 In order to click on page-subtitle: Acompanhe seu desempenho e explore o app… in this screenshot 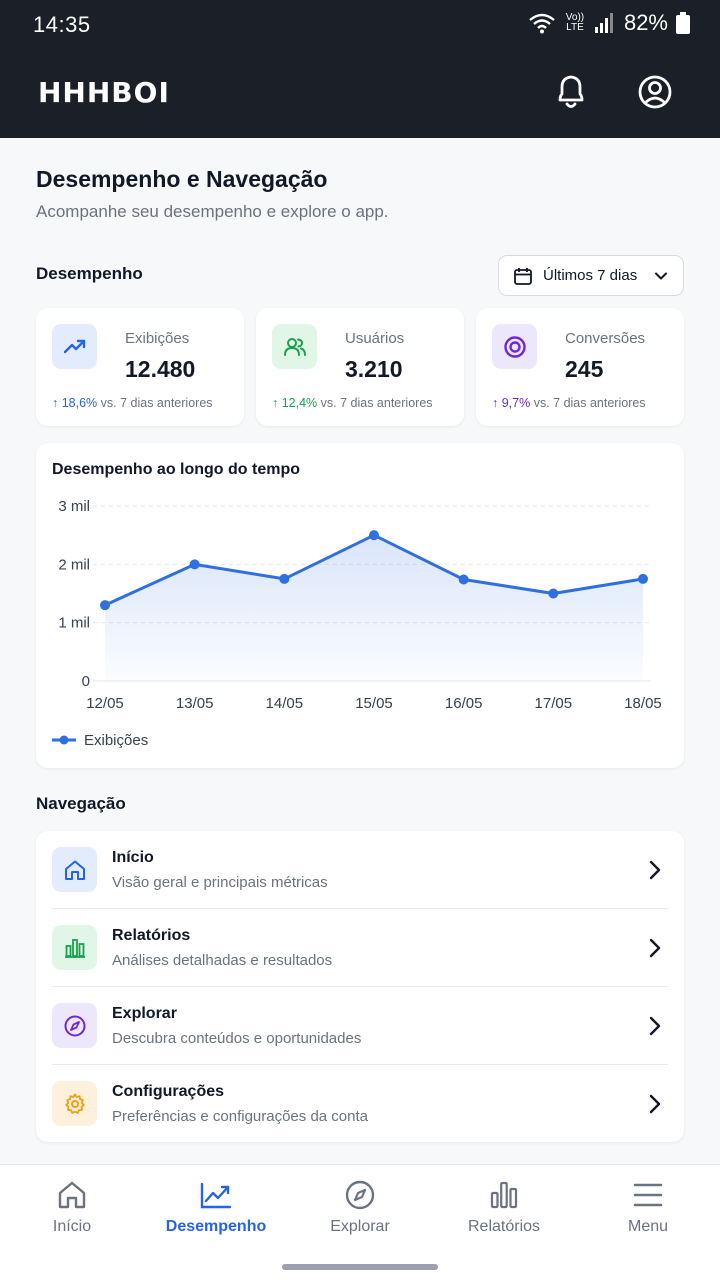, I will do `click(212, 211)`.